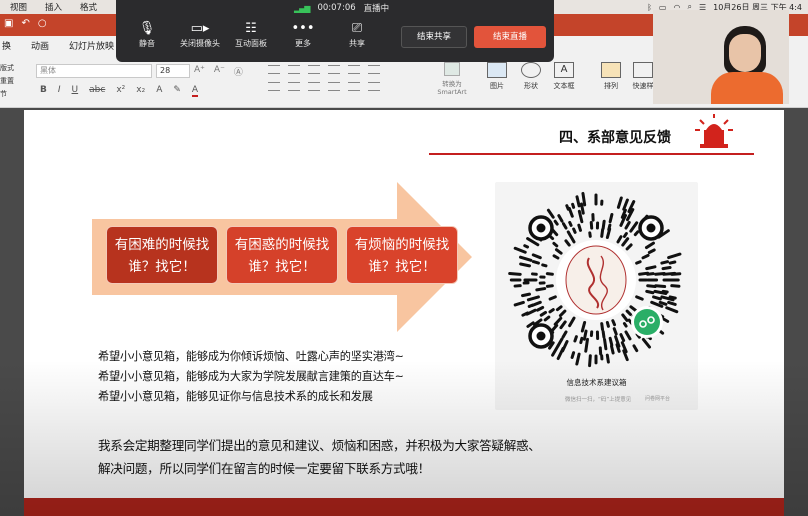 The width and height of the screenshot is (808, 516). What do you see at coordinates (251, 356) in the screenshot?
I see `wish-line: 希望小小意见箱，能够成为你倾诉烦恼、吐露心声的坚实港湾~` at bounding box center [251, 356].